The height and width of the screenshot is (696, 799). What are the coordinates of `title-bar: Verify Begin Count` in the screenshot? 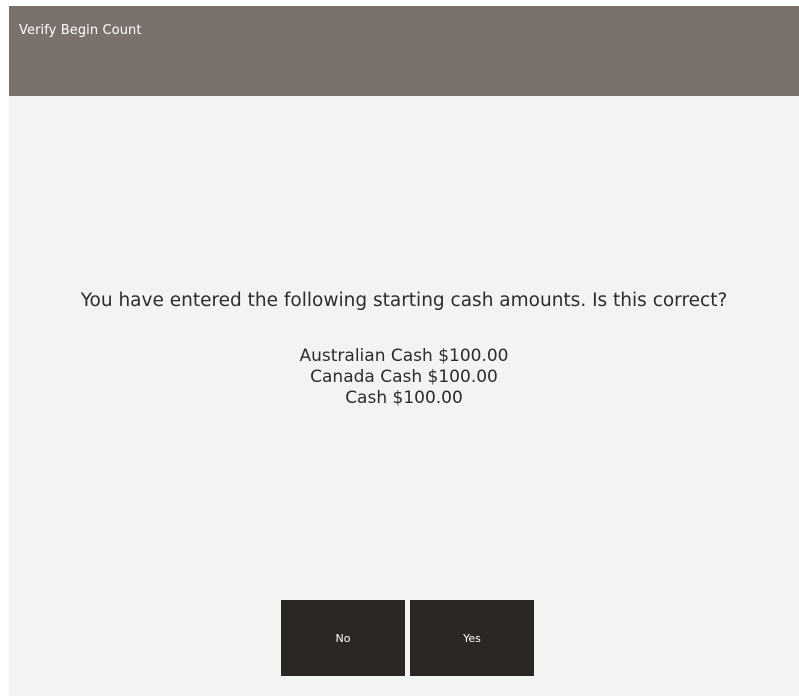 It's located at (404, 51).